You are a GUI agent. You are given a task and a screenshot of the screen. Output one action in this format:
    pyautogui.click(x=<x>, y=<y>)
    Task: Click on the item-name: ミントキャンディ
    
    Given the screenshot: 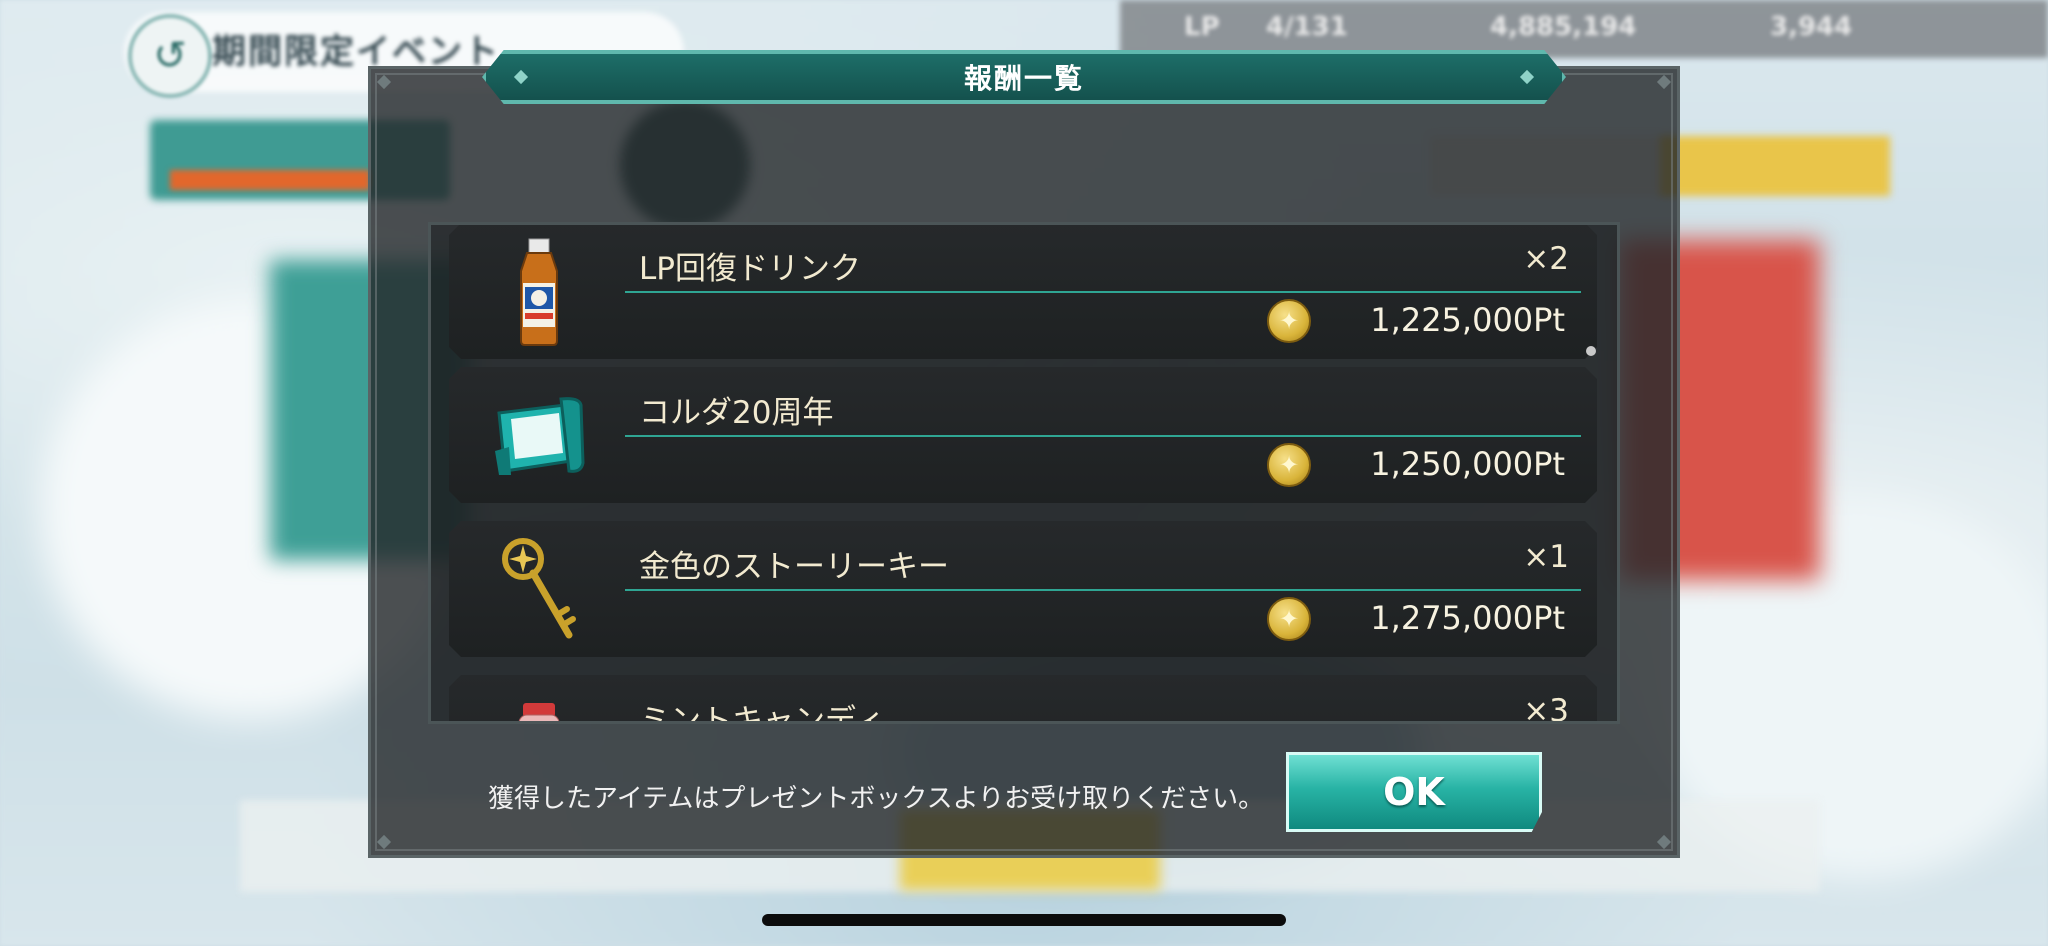 What is the action you would take?
    pyautogui.click(x=762, y=713)
    